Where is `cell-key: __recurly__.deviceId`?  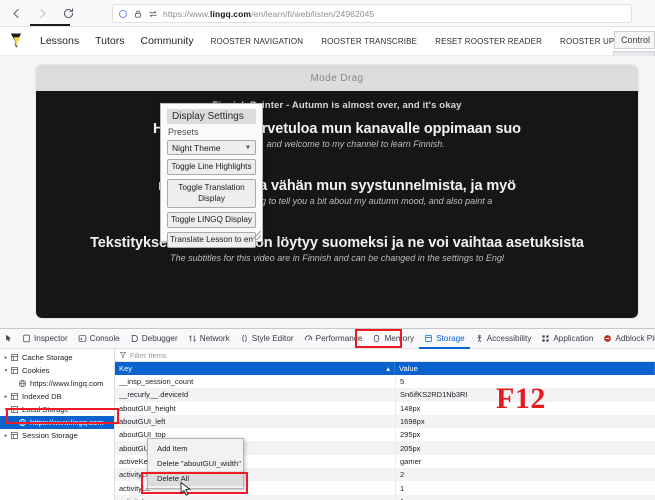 cell-key: __recurly__.deviceId is located at coordinates (154, 395).